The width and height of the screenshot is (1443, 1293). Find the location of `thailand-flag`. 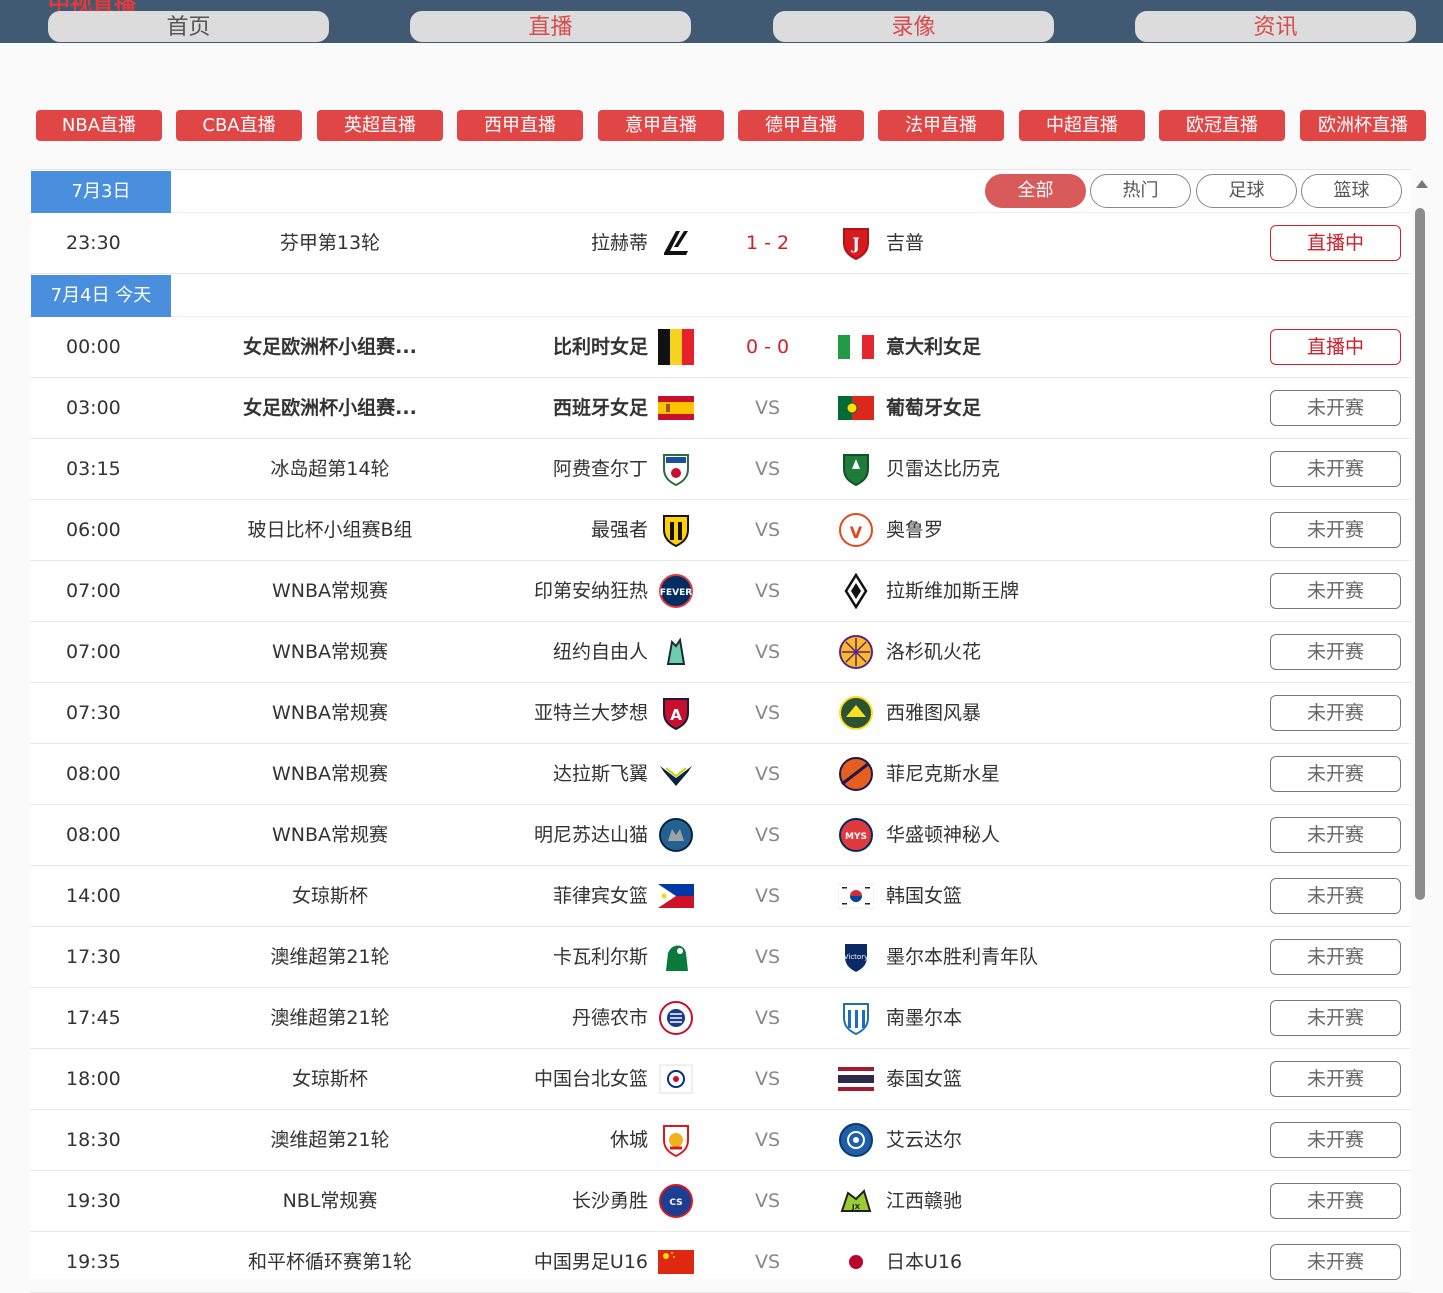

thailand-flag is located at coordinates (856, 1079).